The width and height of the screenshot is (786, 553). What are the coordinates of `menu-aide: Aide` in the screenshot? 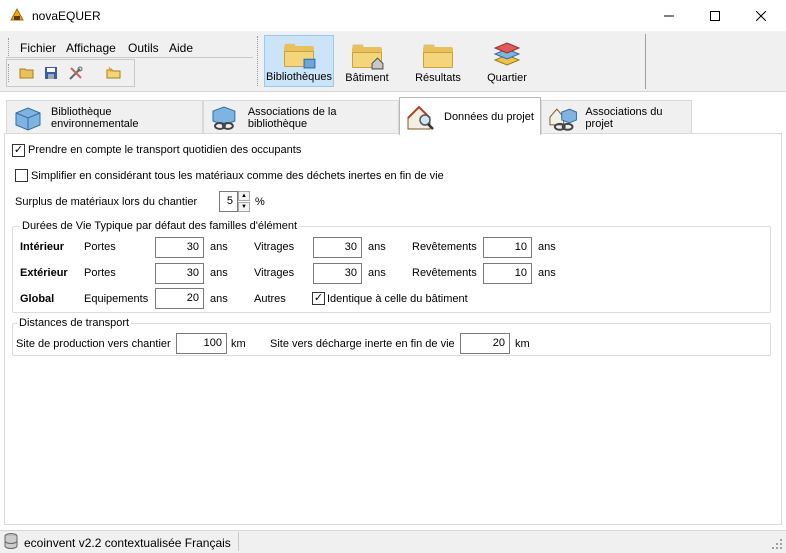 It's located at (181, 48).